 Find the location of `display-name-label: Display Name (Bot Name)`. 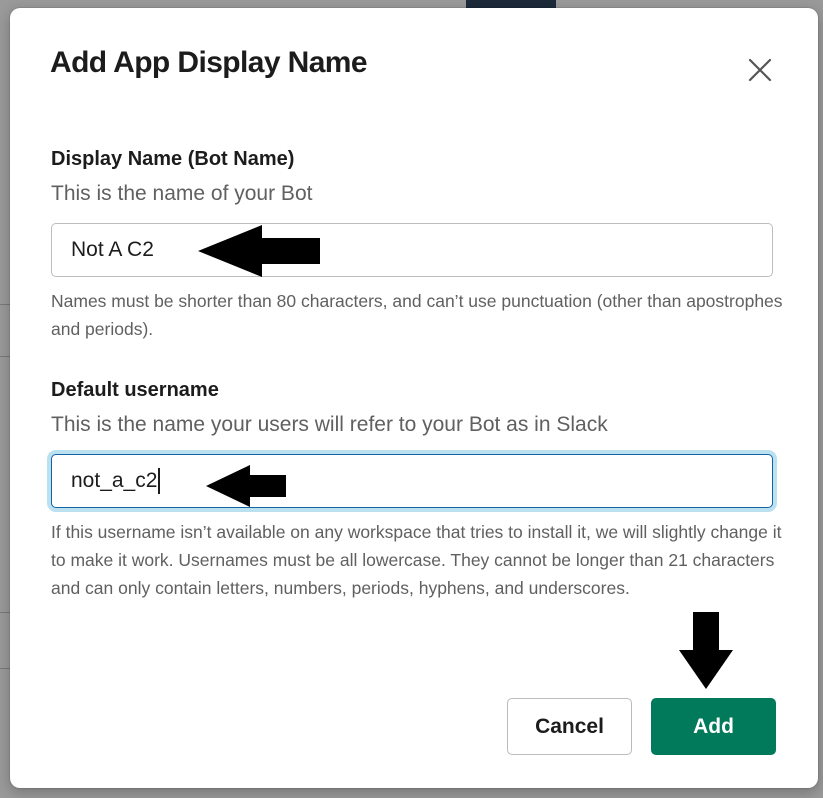

display-name-label: Display Name (Bot Name) is located at coordinates (173, 159).